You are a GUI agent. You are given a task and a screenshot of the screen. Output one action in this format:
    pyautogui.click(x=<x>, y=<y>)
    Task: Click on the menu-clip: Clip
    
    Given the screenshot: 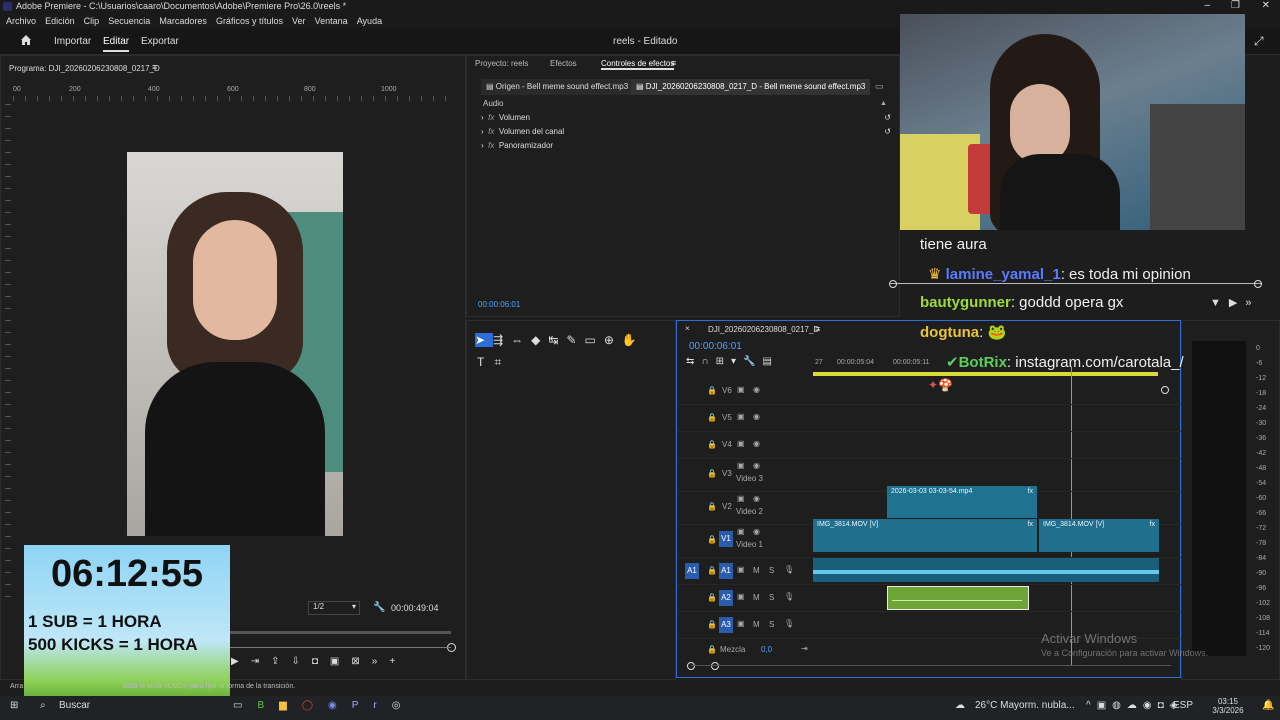 What is the action you would take?
    pyautogui.click(x=92, y=21)
    